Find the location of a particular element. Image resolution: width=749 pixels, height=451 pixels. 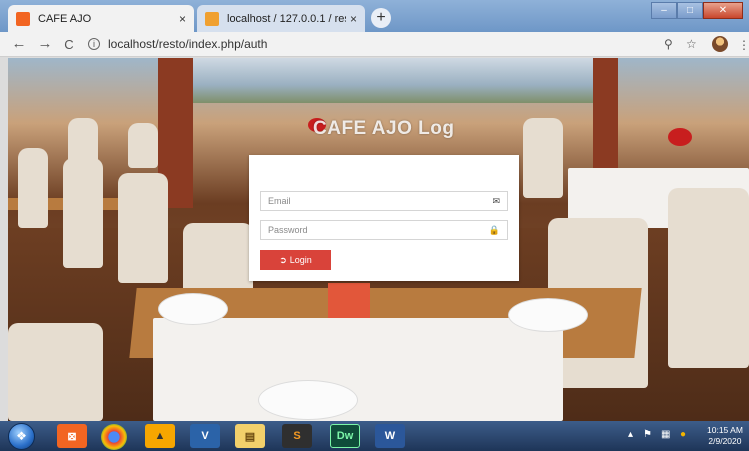

maximize-button: □ is located at coordinates (690, 10).